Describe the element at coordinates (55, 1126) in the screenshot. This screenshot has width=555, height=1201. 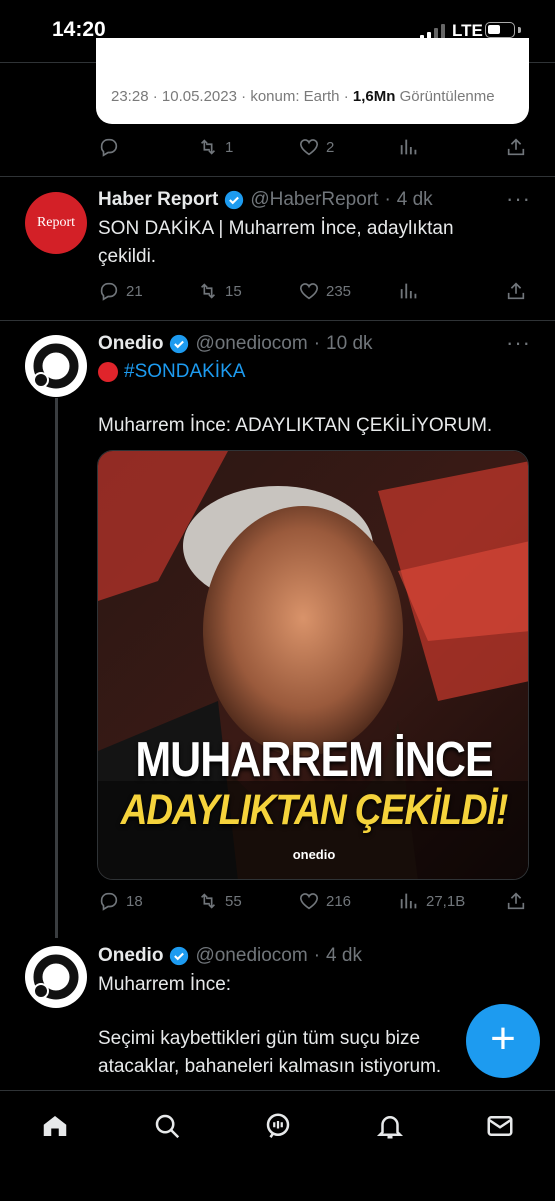
I see `home-icon` at that location.